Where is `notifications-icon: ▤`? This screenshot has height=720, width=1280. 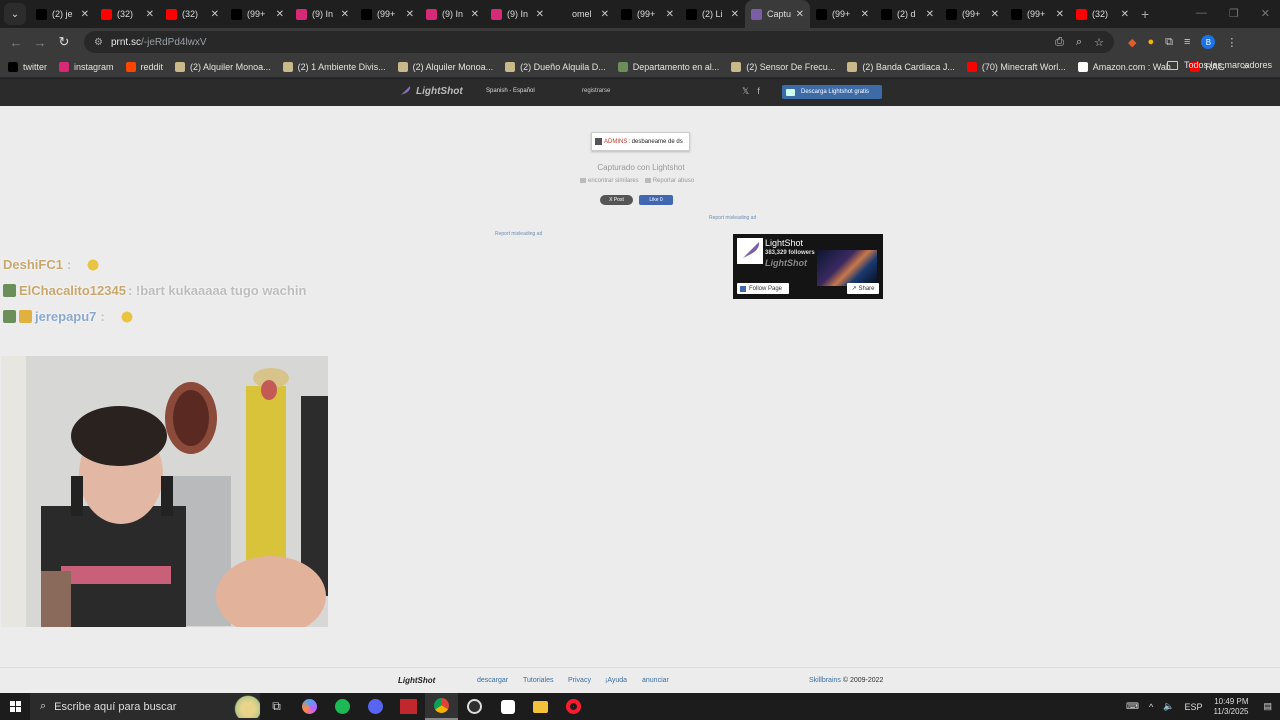
notifications-icon: ▤ is located at coordinates (1267, 706).